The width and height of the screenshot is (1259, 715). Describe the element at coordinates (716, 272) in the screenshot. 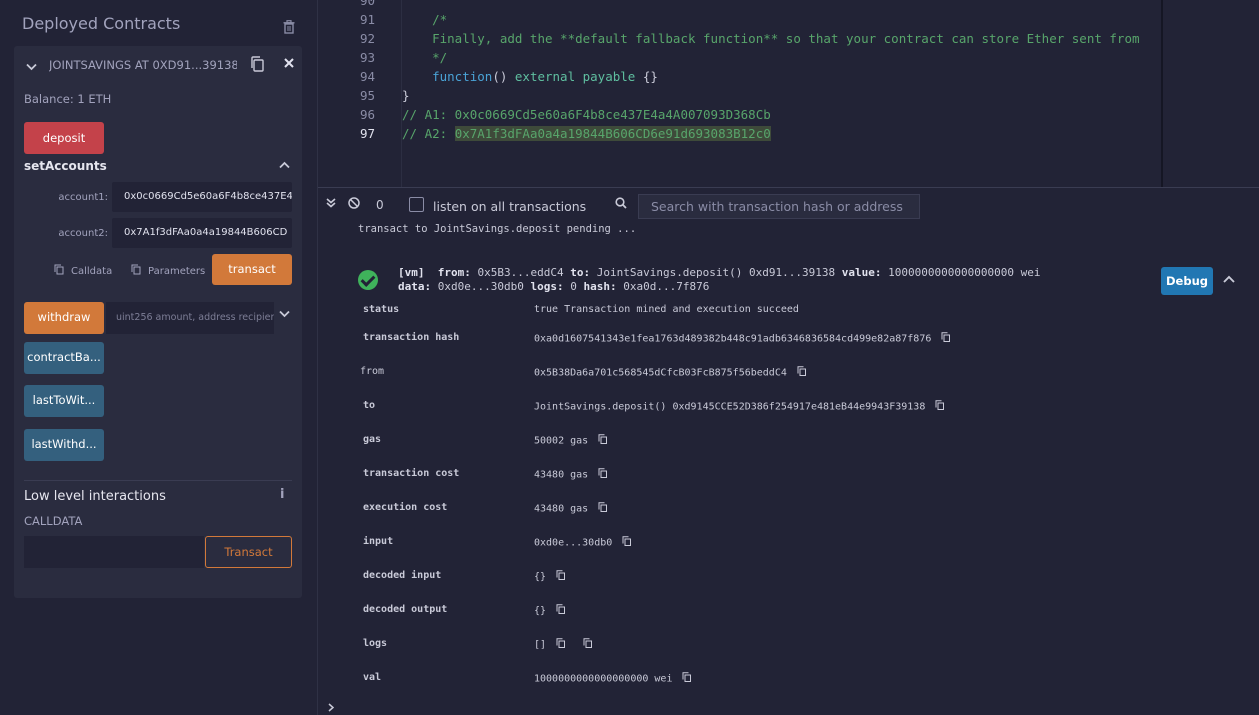

I see `to-value: JointSavings.deposit() 0xd91...39138` at that location.